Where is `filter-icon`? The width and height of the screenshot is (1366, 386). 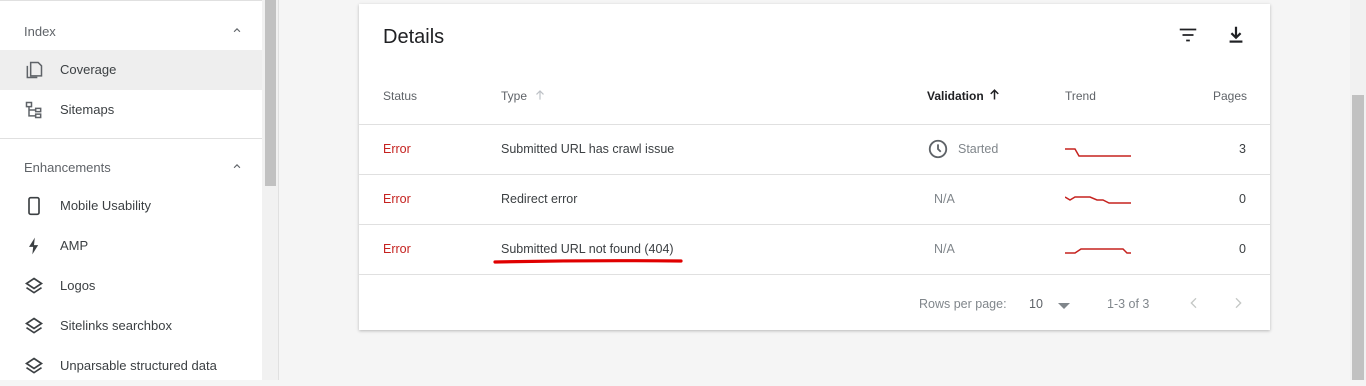 filter-icon is located at coordinates (1188, 35).